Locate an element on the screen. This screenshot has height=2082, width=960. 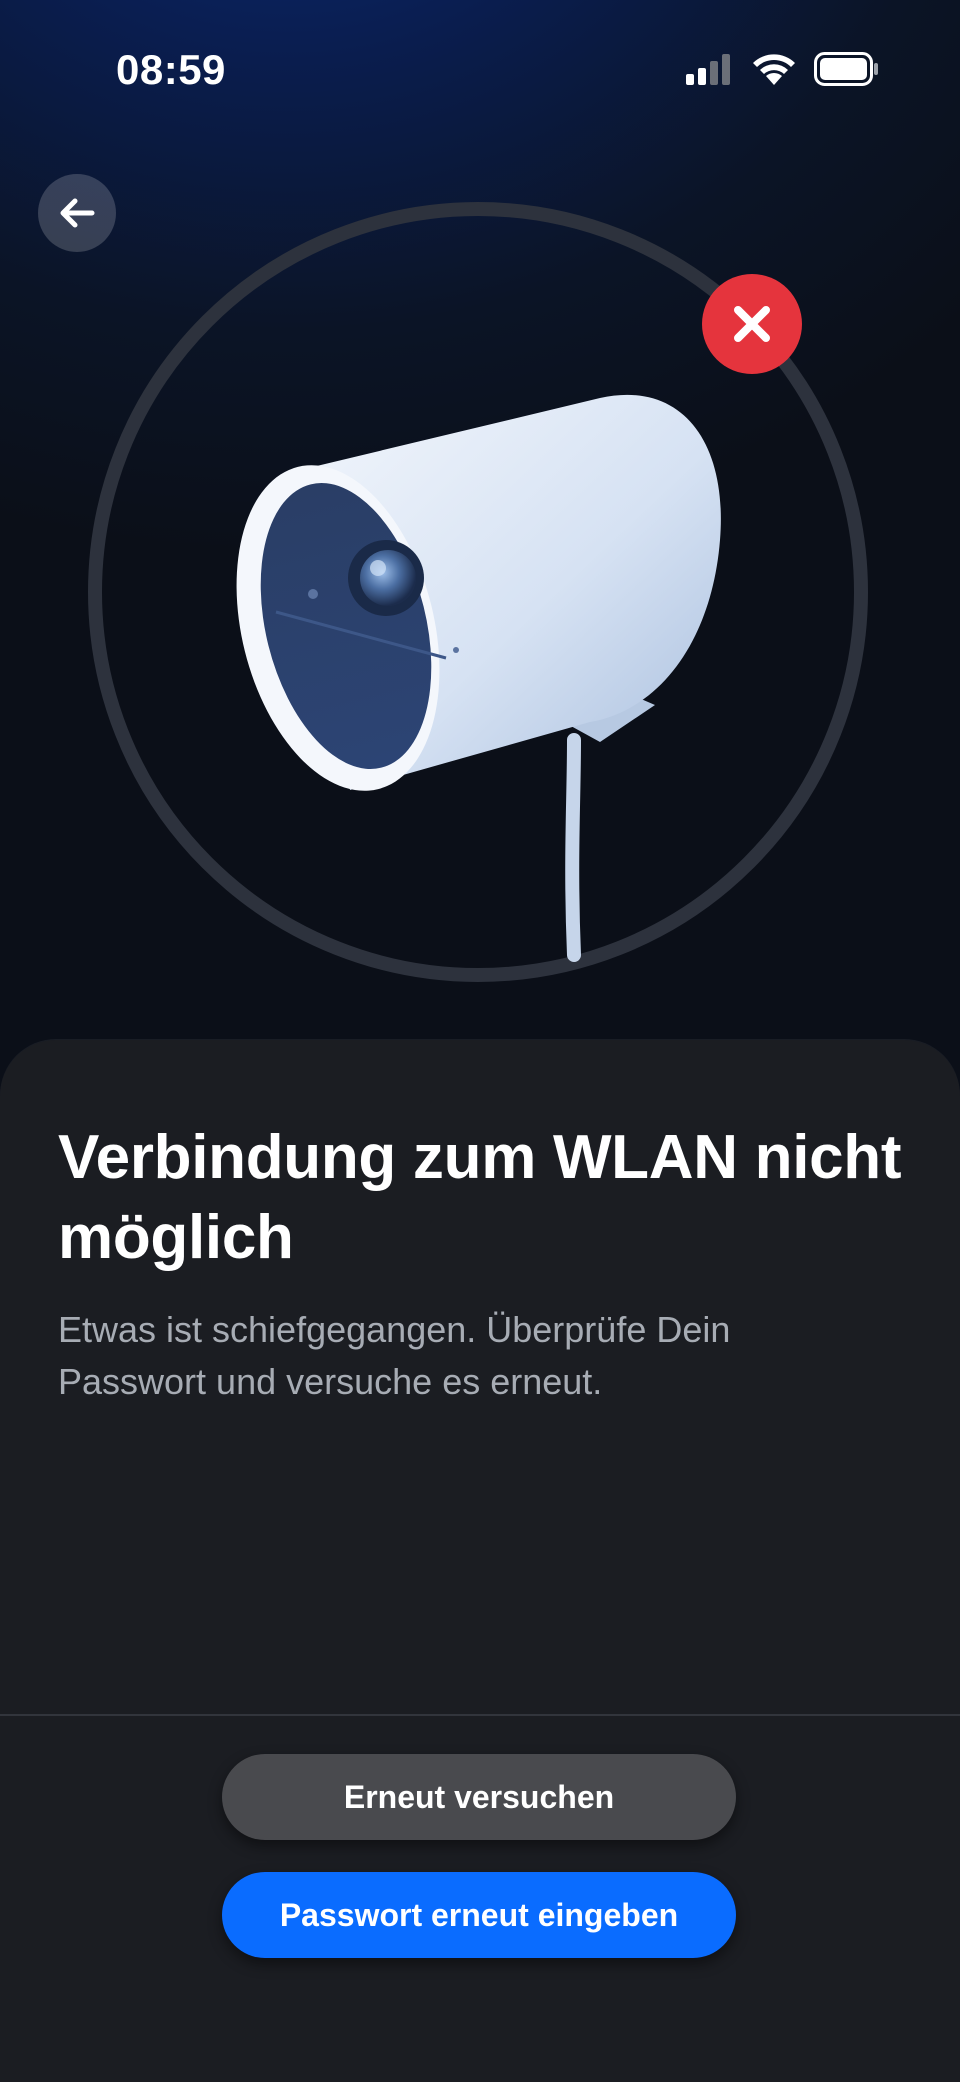
retry-button: Erneut versuchen is located at coordinates (479, 1797).